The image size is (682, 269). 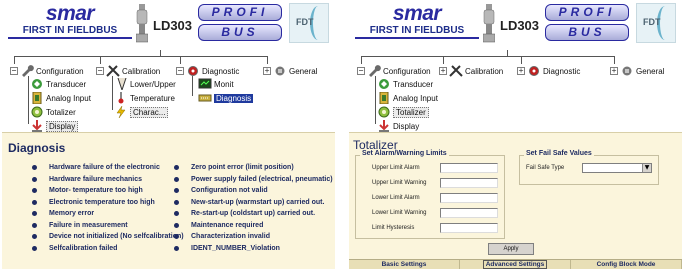 I want to click on apply-button: Apply, so click(x=511, y=249).